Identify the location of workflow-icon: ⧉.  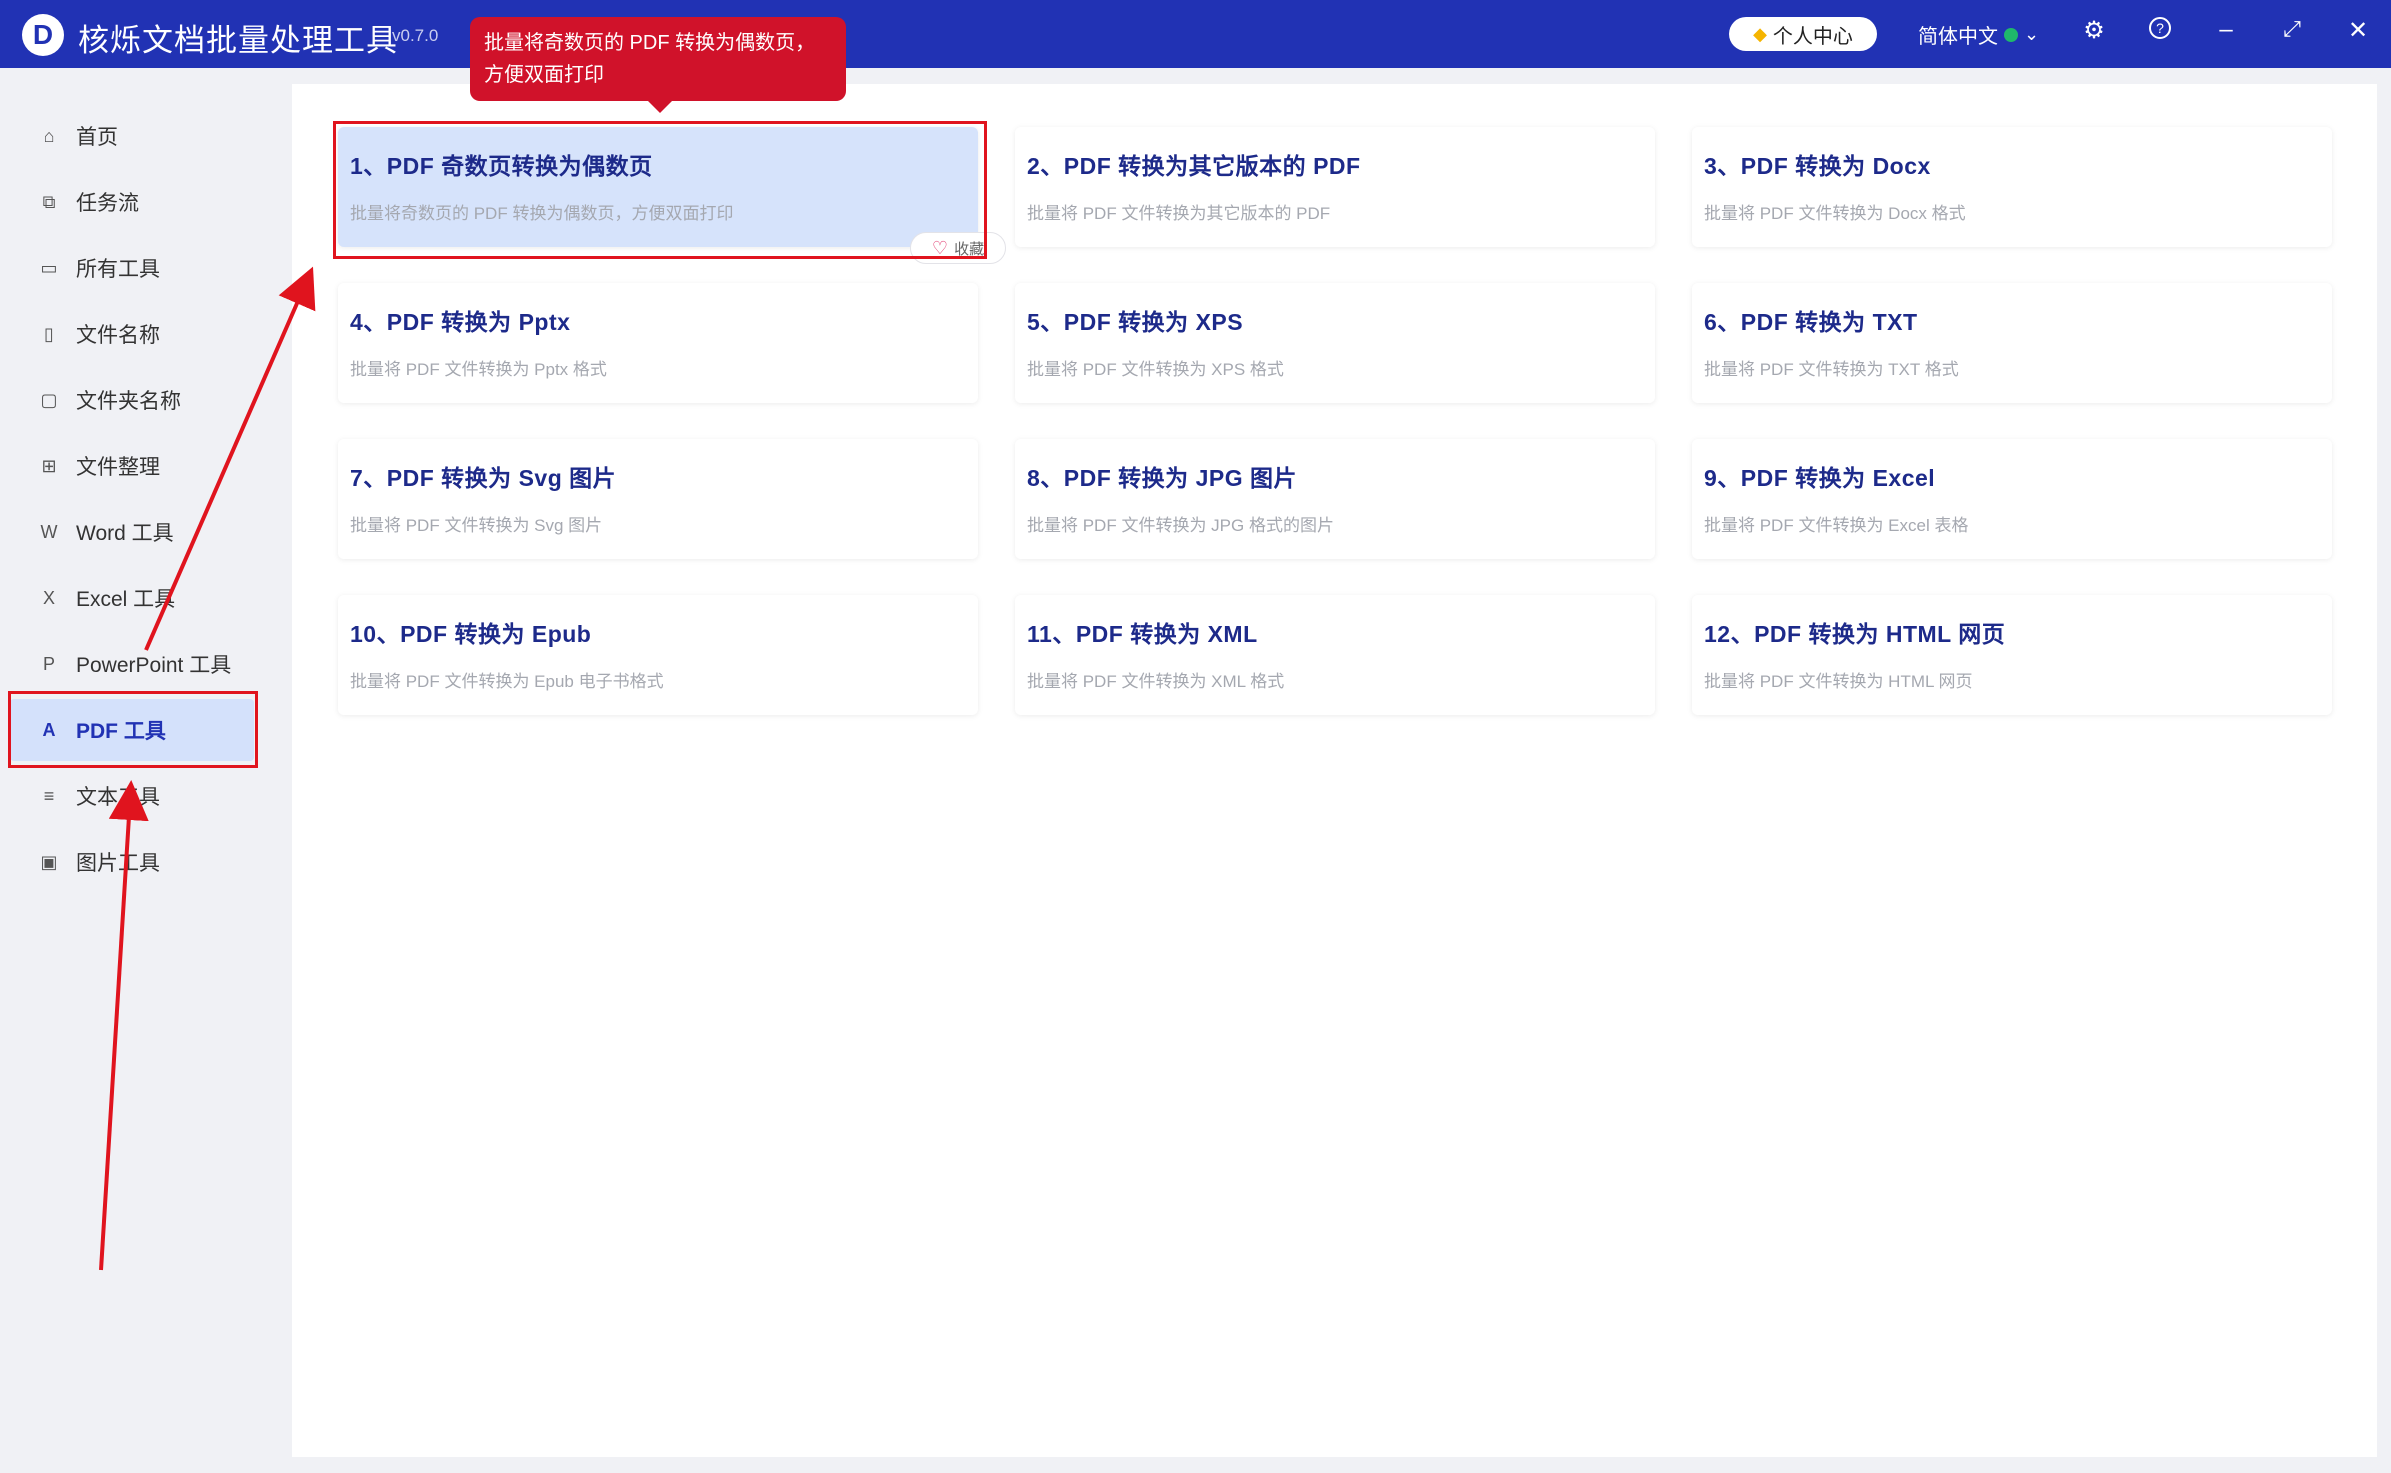
(49, 202).